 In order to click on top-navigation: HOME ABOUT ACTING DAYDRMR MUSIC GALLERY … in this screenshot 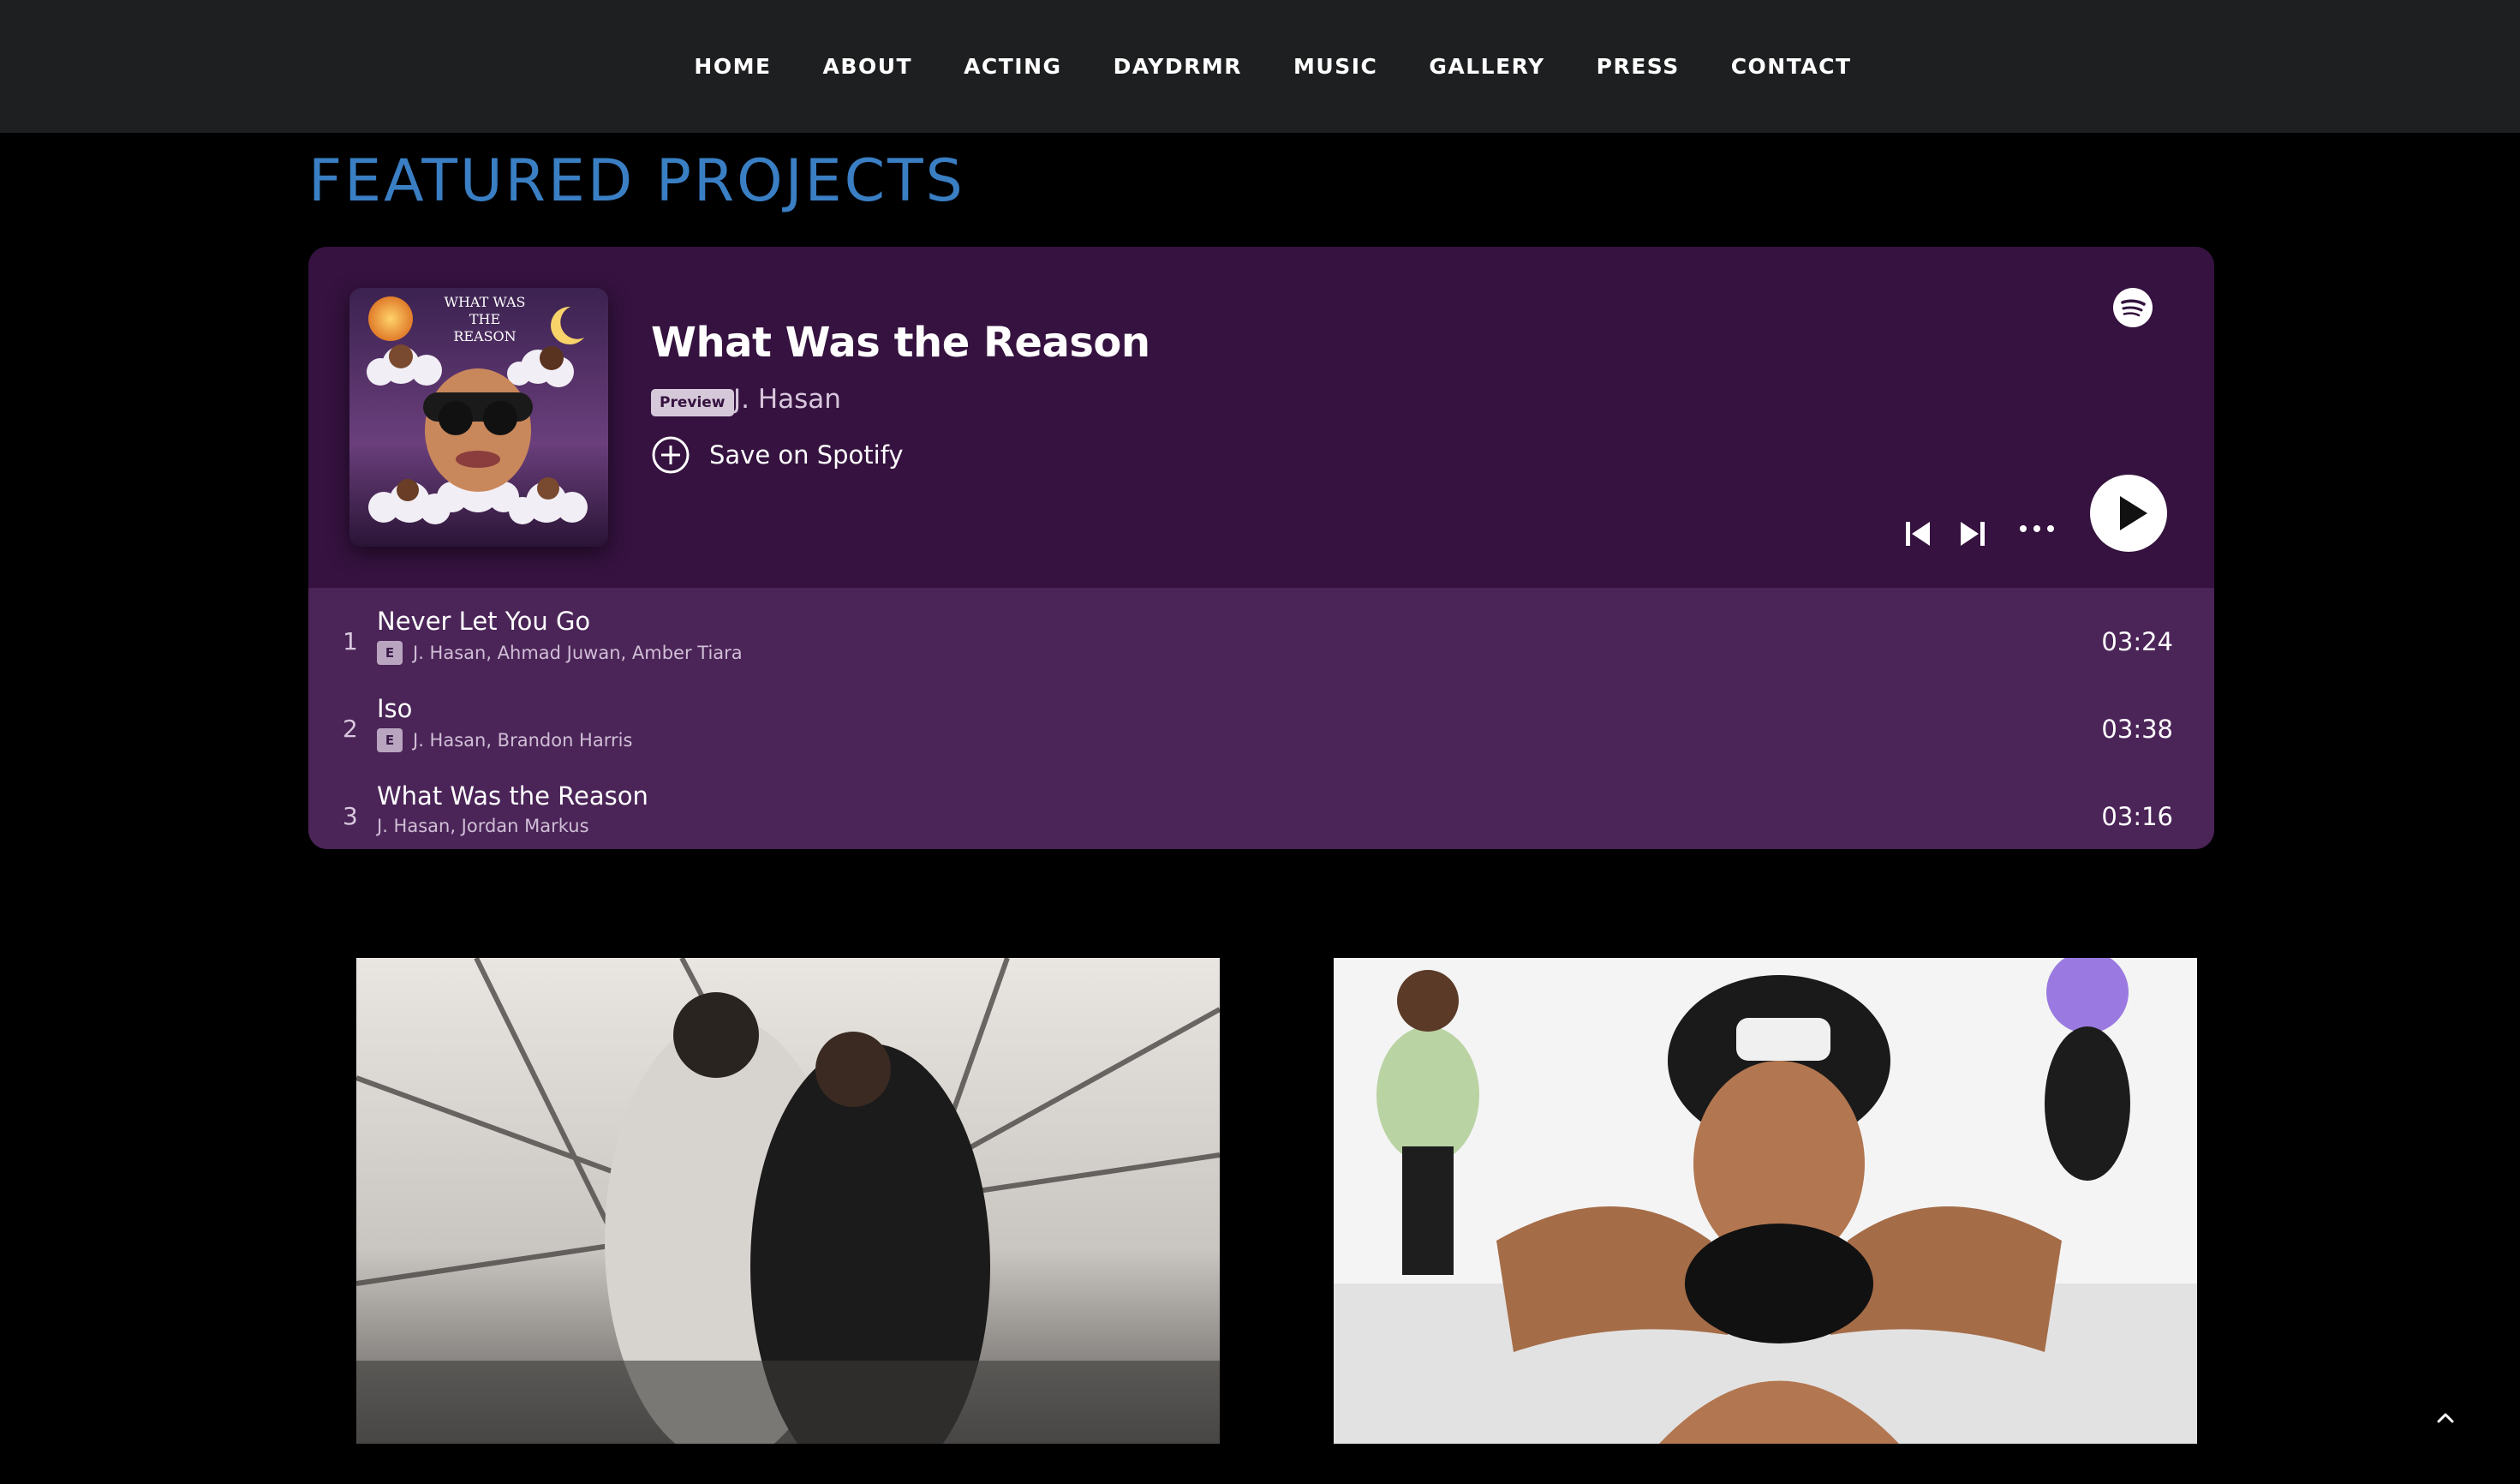, I will do `click(1260, 66)`.